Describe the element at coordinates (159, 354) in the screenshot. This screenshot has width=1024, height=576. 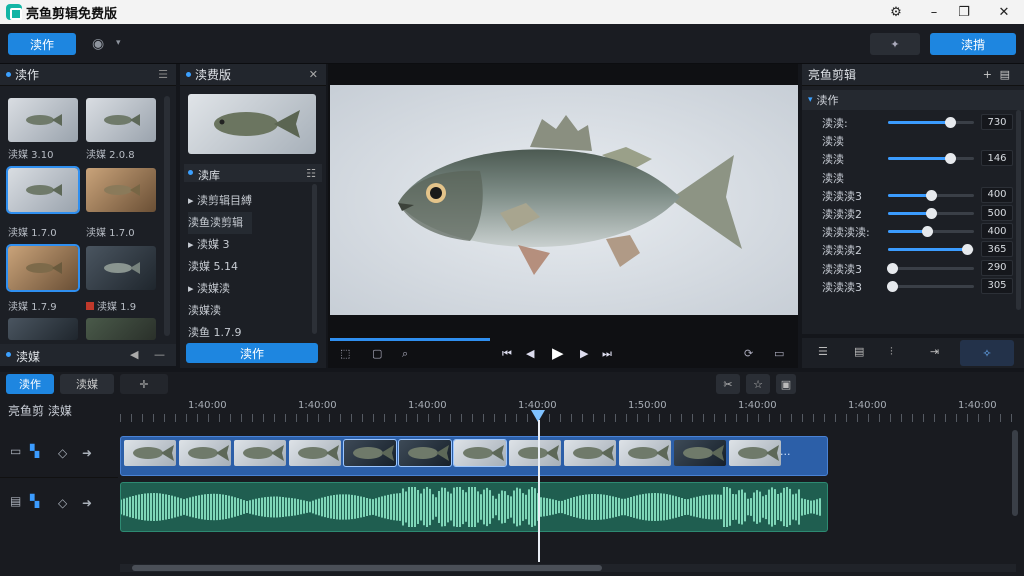
I see `minus-icon: —` at that location.